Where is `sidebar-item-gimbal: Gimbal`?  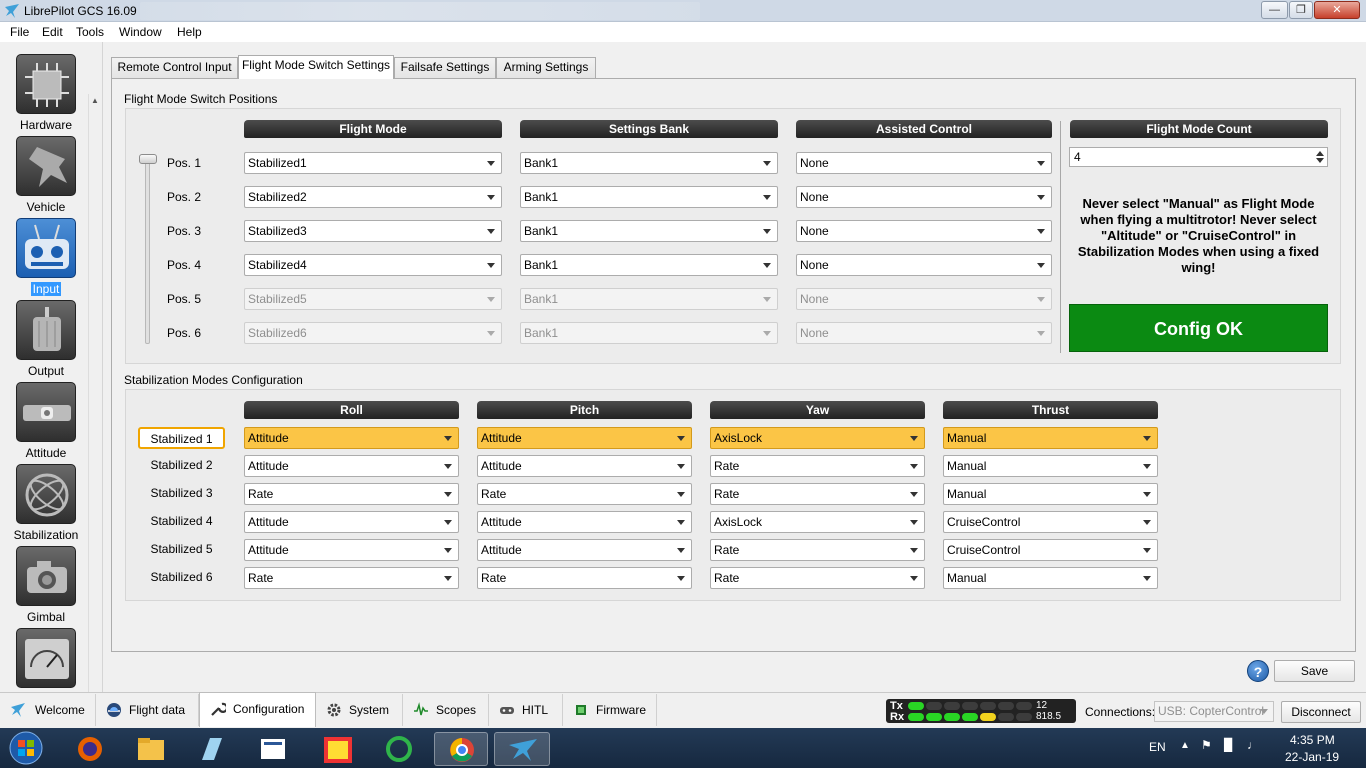
sidebar-item-gimbal: Gimbal is located at coordinates (45, 587).